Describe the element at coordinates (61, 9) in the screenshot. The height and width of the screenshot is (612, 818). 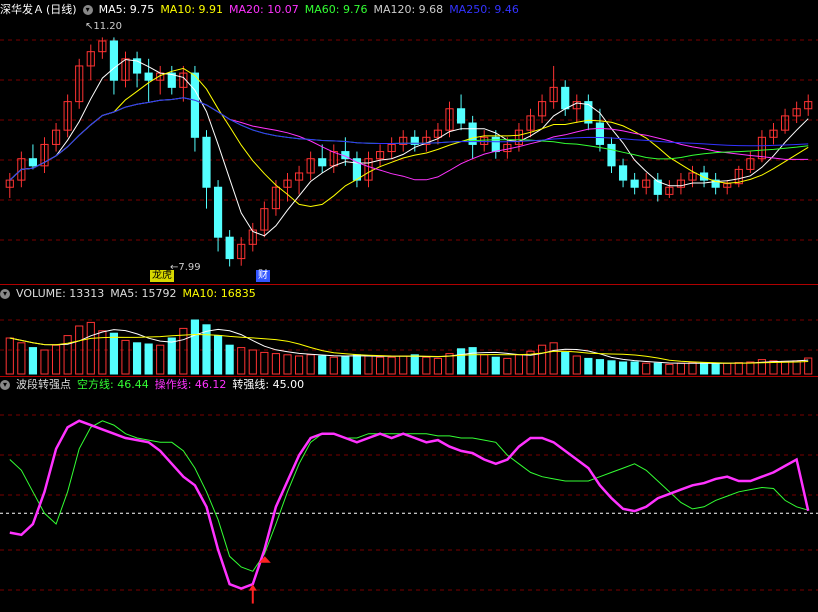
I see `period-label: (日线)` at that location.